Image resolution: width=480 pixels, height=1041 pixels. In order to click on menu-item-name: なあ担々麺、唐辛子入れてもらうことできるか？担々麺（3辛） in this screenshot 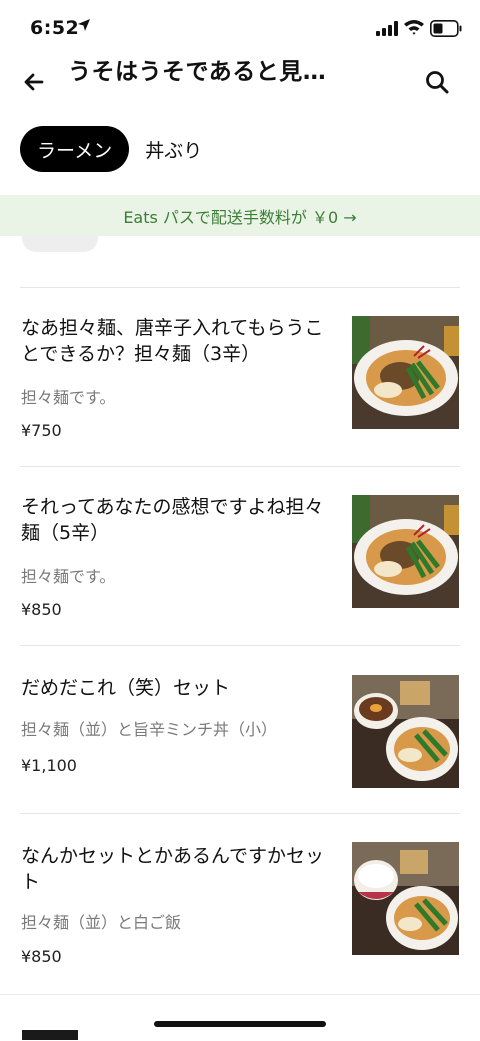, I will do `click(172, 341)`.